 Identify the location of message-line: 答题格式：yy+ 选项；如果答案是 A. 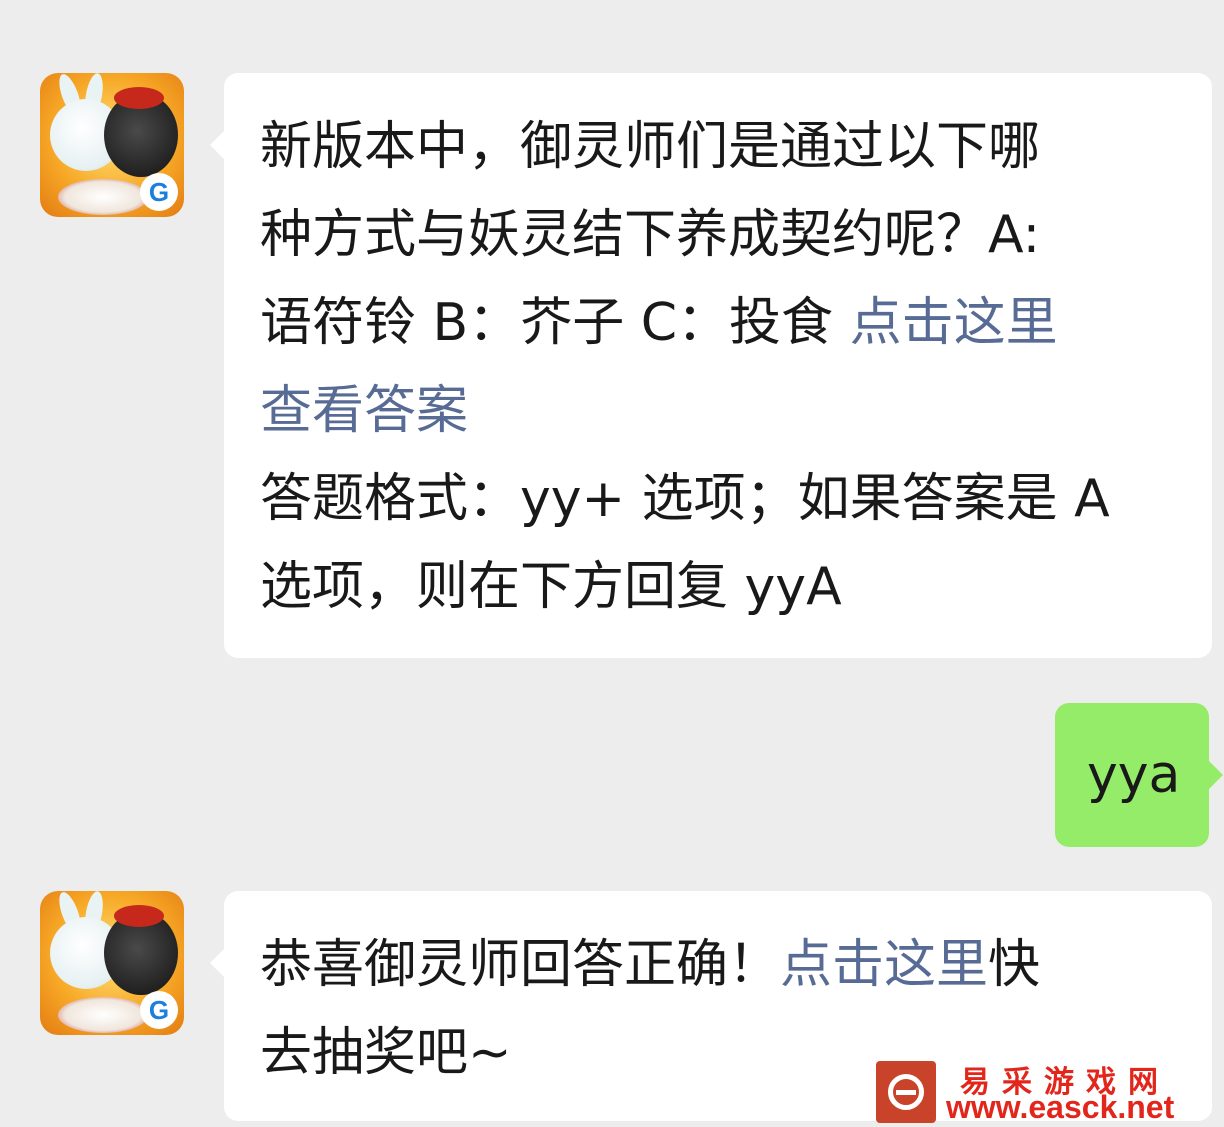
(685, 499).